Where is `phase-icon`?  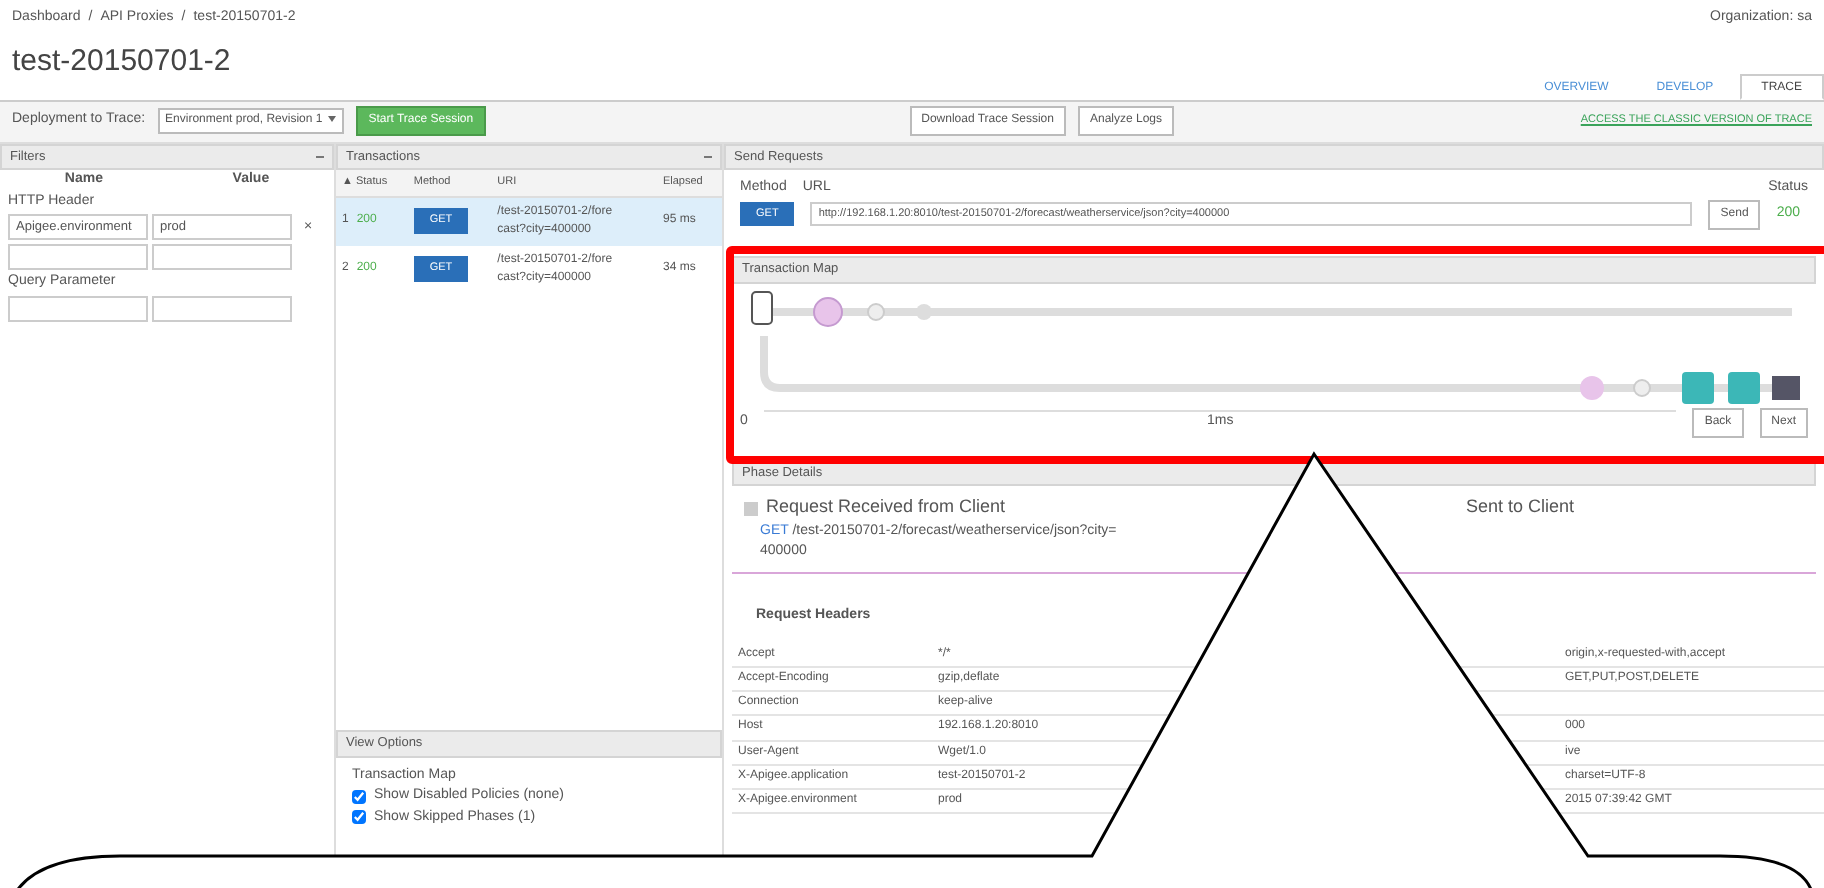 phase-icon is located at coordinates (751, 508).